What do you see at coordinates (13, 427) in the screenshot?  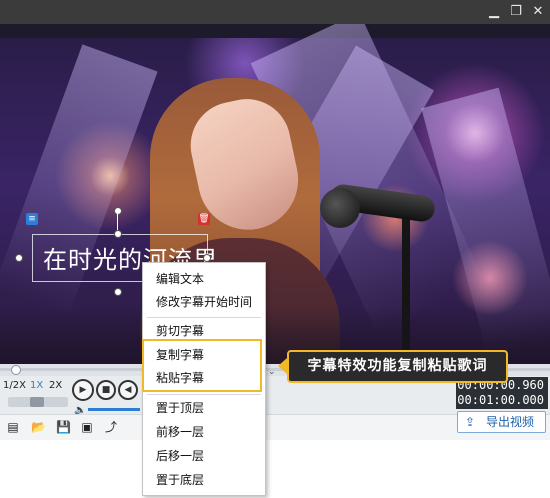 I see `subtitle-icon: ▤` at bounding box center [13, 427].